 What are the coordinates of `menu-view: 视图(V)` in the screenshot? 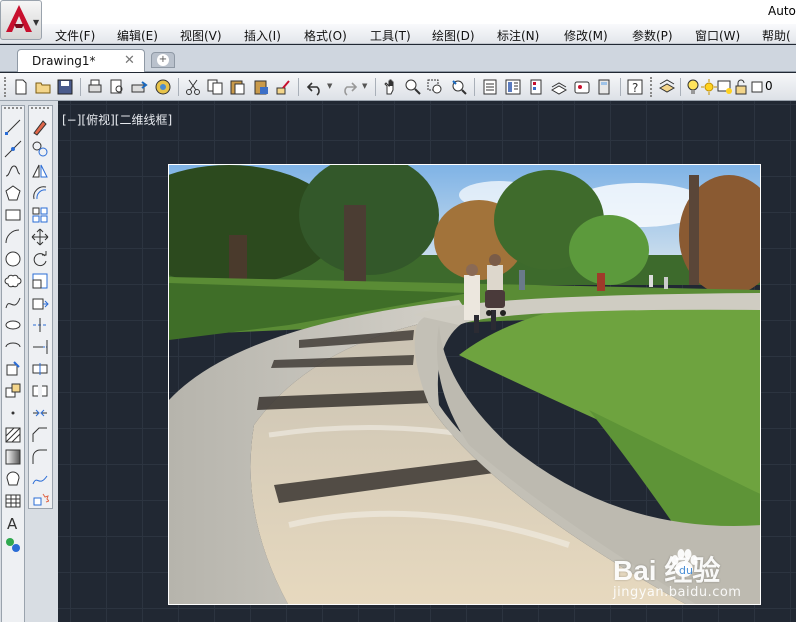 It's located at (201, 35).